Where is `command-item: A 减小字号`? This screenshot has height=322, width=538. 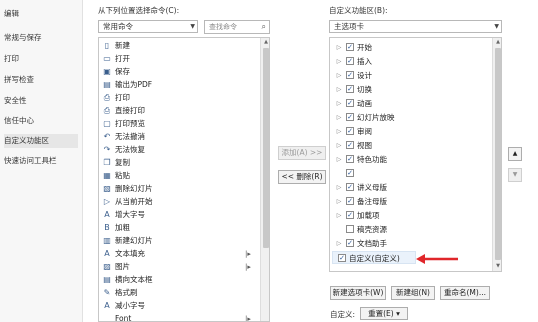 command-item: A 减小字号 is located at coordinates (179, 306).